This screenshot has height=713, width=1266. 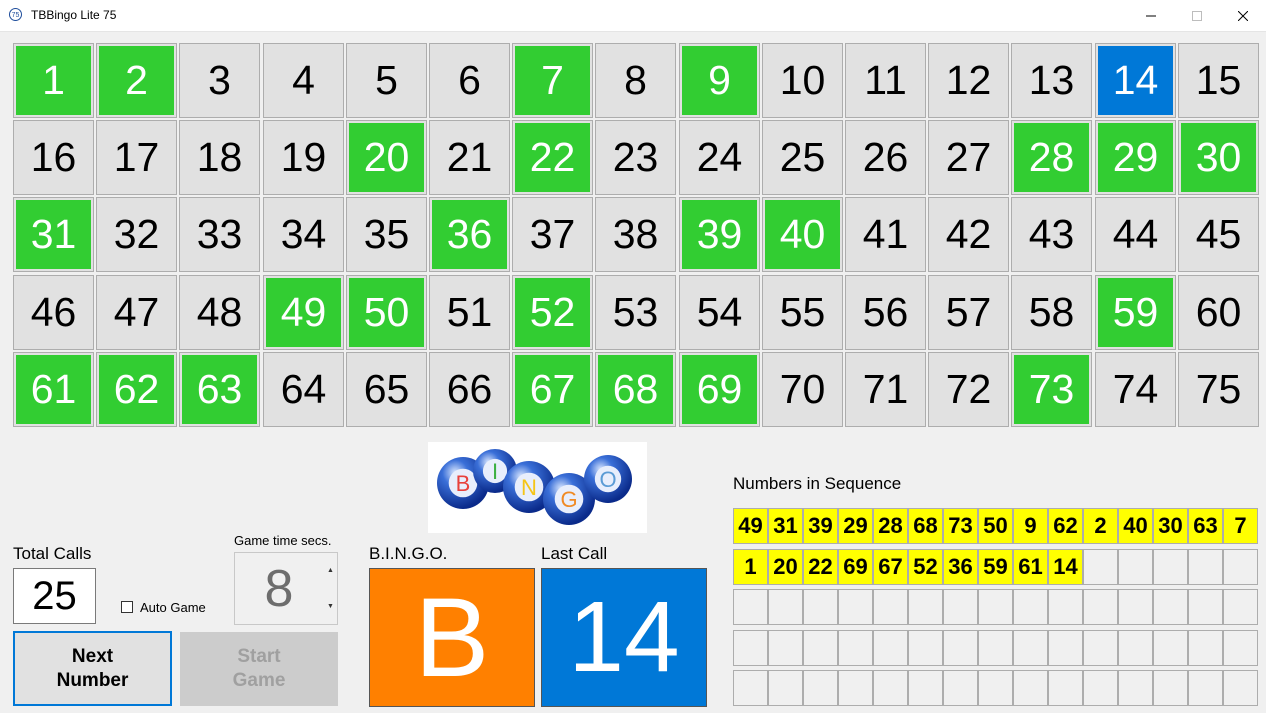 What do you see at coordinates (552, 389) in the screenshot?
I see `board-cell-67: 67` at bounding box center [552, 389].